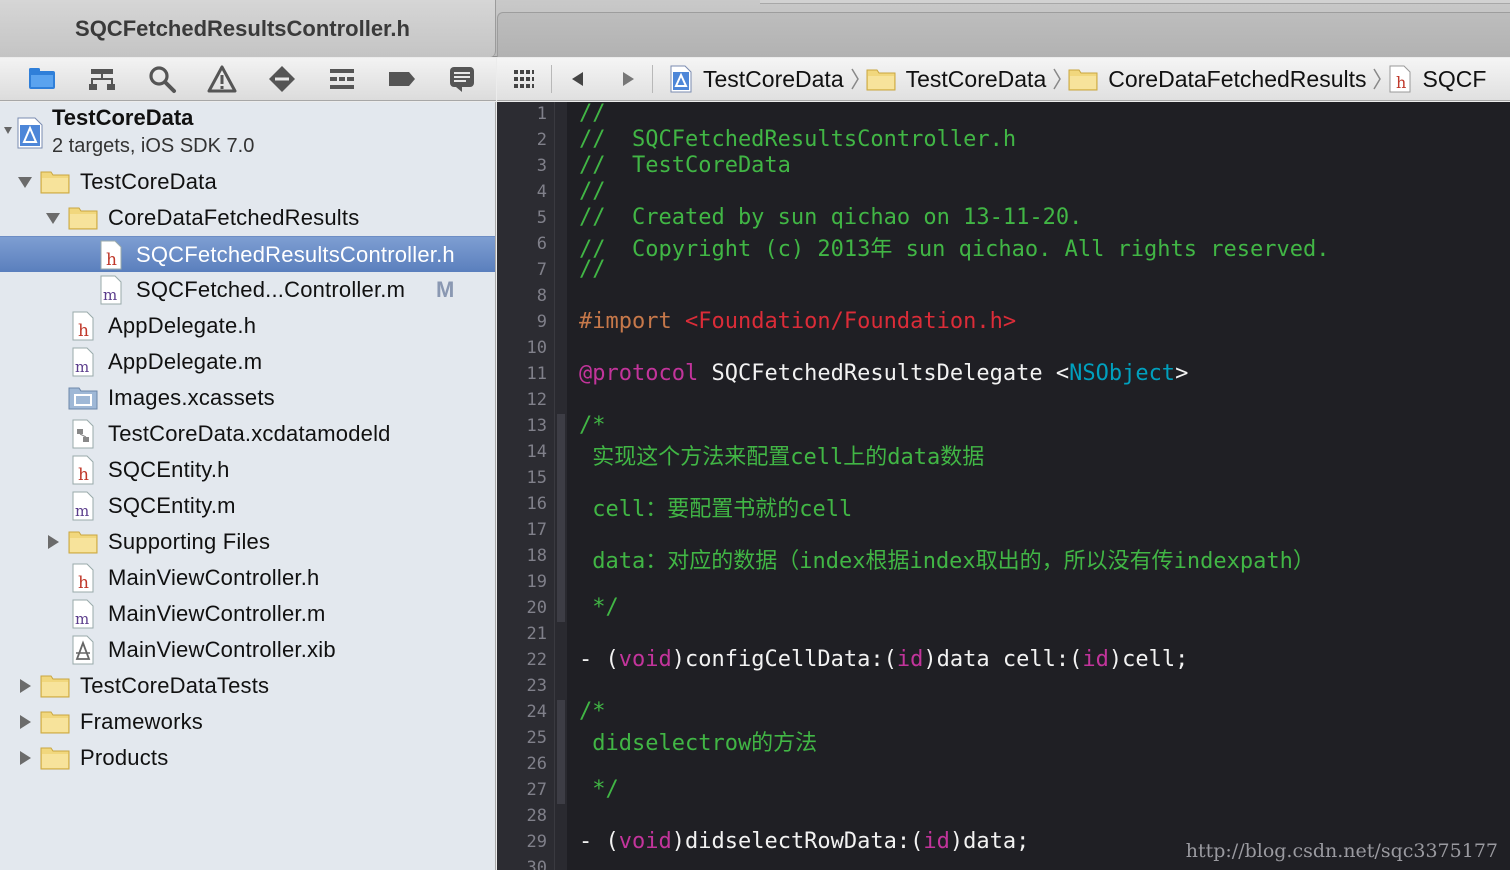  Describe the element at coordinates (698, 741) in the screenshot. I see `code-line: didselectrow的方法` at that location.